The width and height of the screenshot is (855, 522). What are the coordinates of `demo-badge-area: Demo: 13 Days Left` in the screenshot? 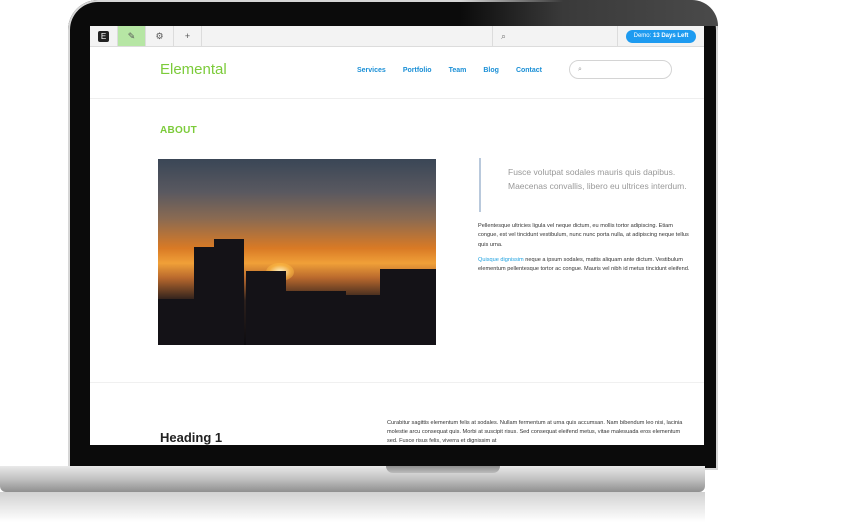 It's located at (661, 36).